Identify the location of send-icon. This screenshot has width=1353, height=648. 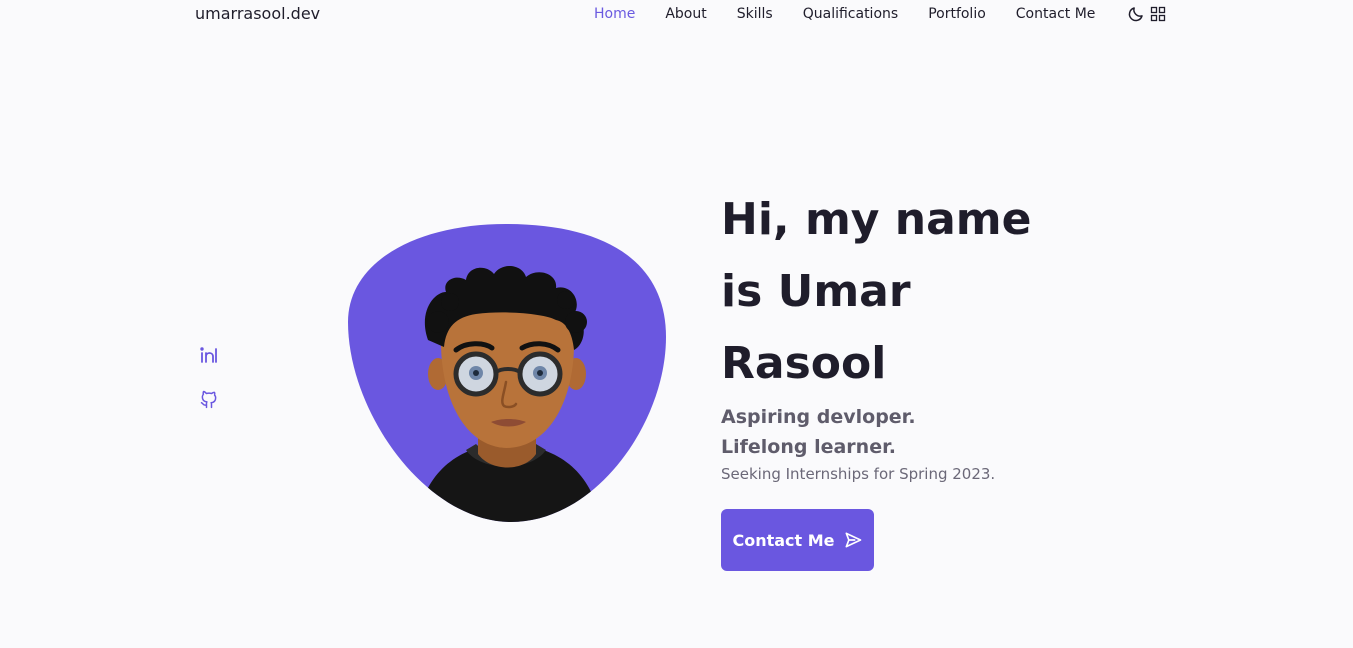
(853, 540).